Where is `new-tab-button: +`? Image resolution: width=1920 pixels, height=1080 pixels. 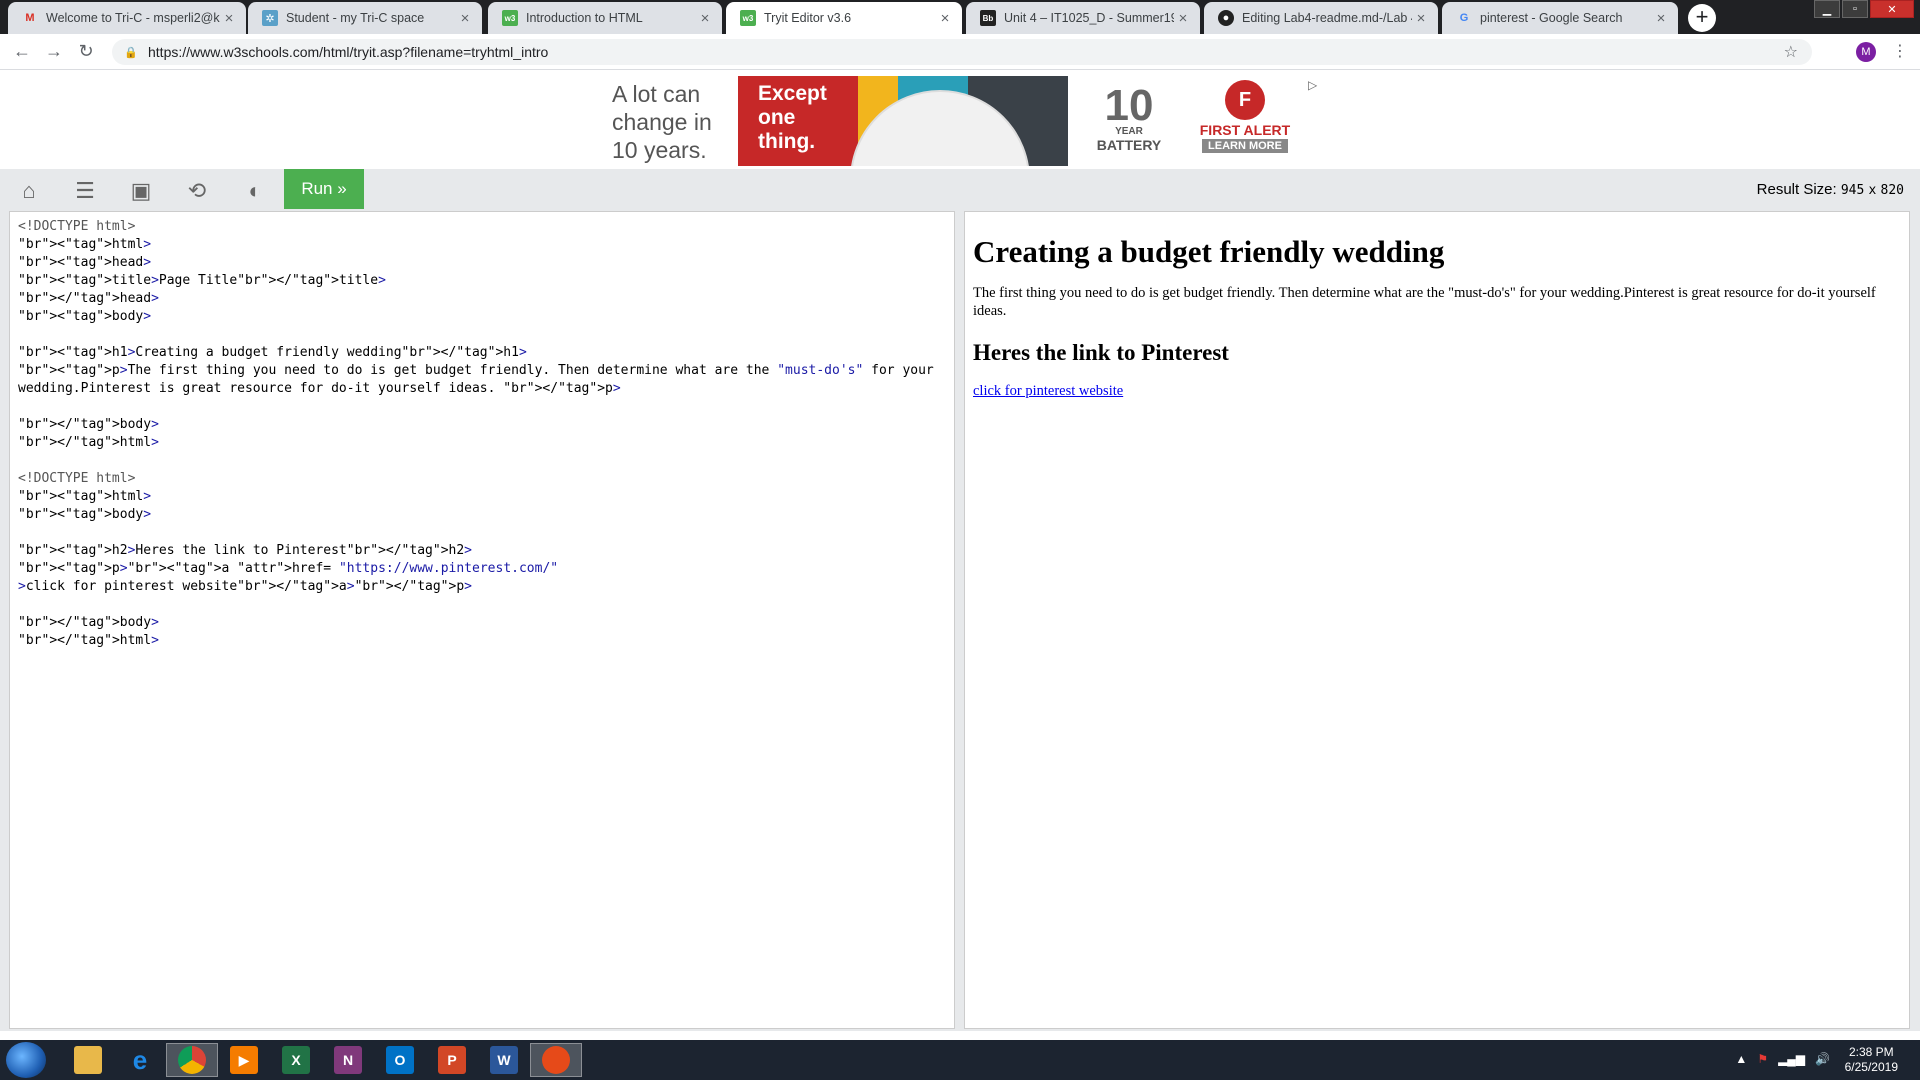
new-tab-button: + is located at coordinates (1702, 18).